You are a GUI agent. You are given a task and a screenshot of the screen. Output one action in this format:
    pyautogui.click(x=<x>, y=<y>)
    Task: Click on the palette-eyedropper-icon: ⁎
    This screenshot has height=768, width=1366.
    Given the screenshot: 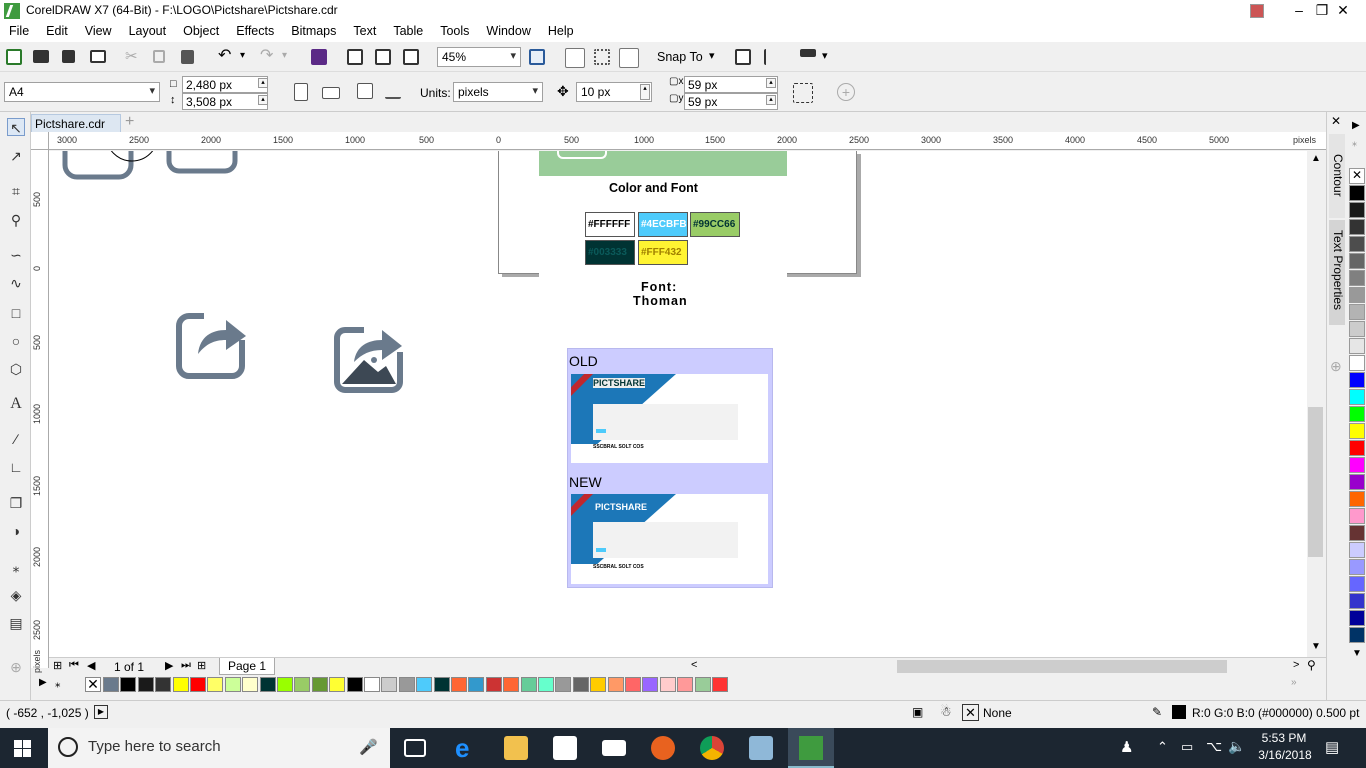 What is the action you would take?
    pyautogui.click(x=1354, y=143)
    